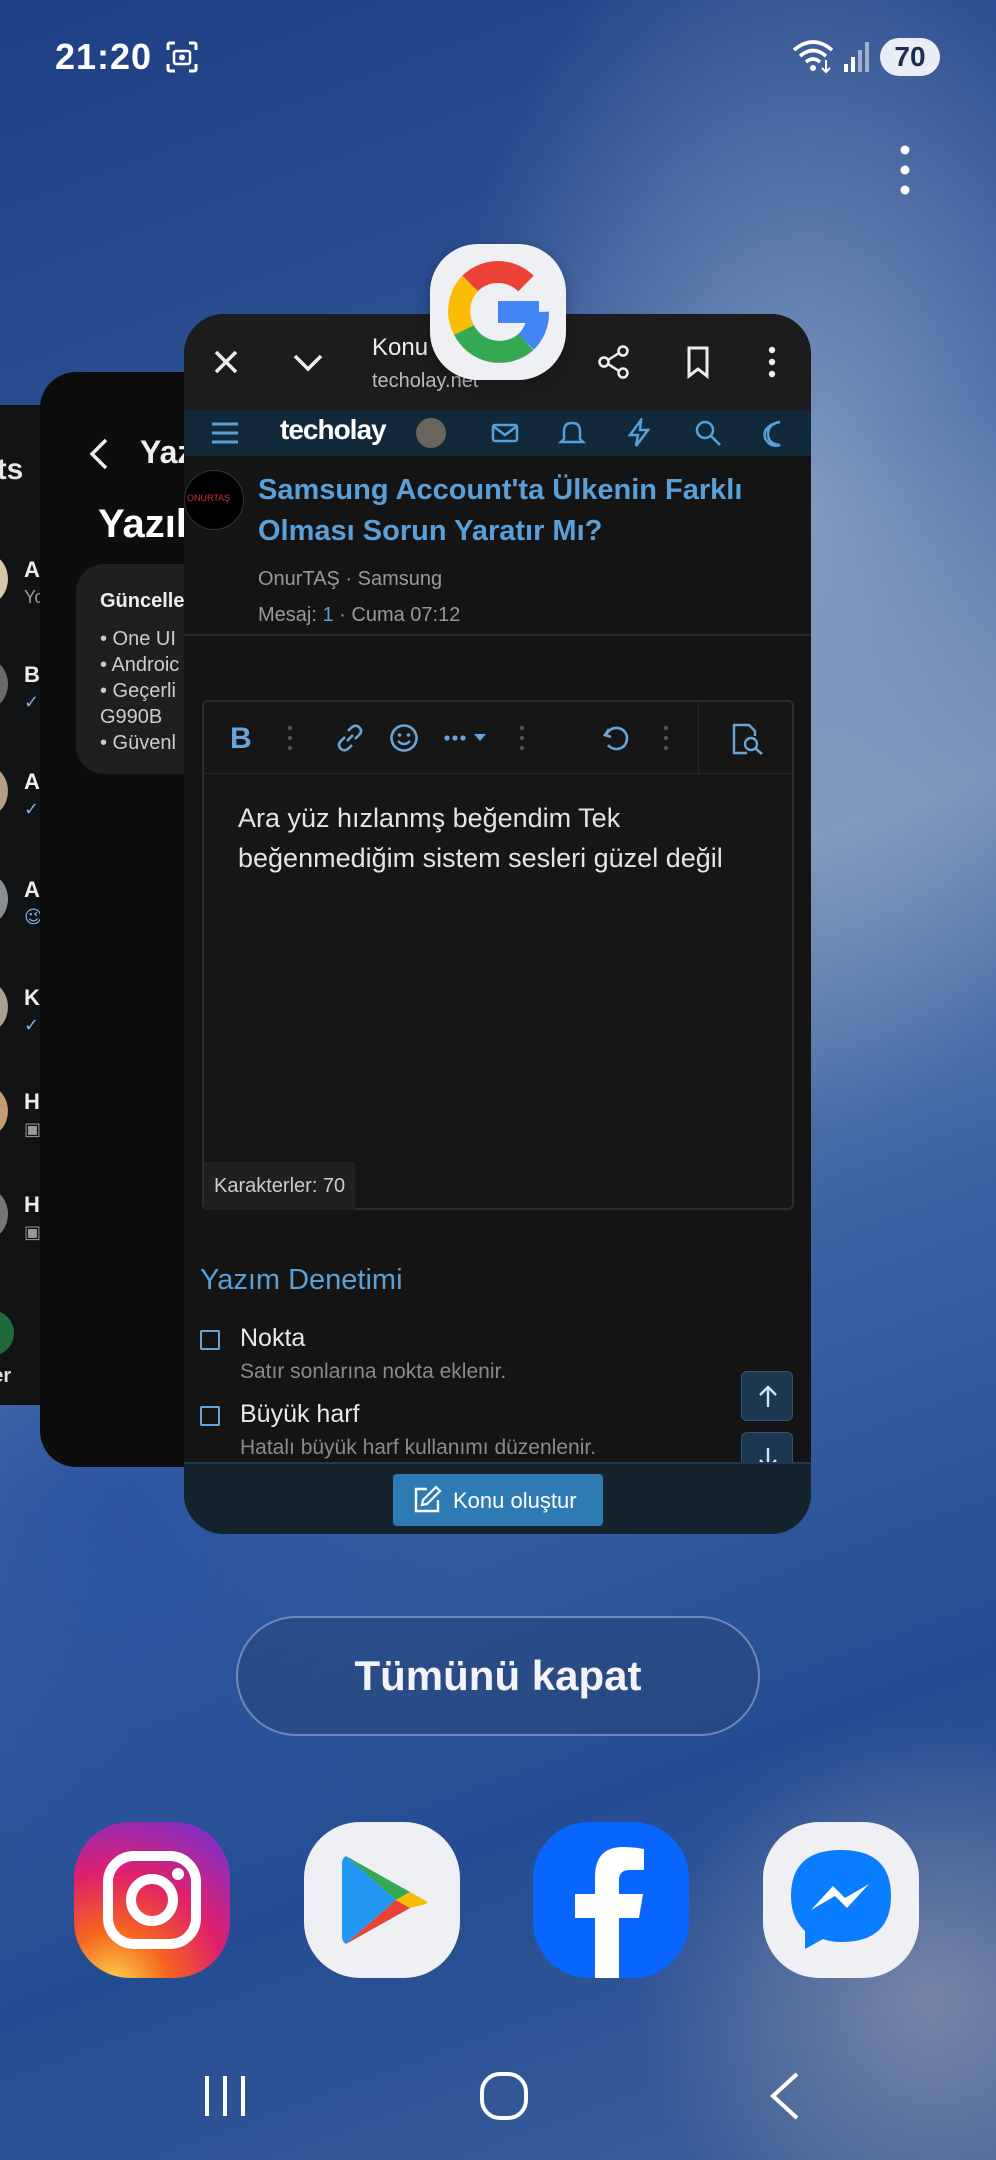  What do you see at coordinates (614, 362) in the screenshot?
I see `share-icon` at bounding box center [614, 362].